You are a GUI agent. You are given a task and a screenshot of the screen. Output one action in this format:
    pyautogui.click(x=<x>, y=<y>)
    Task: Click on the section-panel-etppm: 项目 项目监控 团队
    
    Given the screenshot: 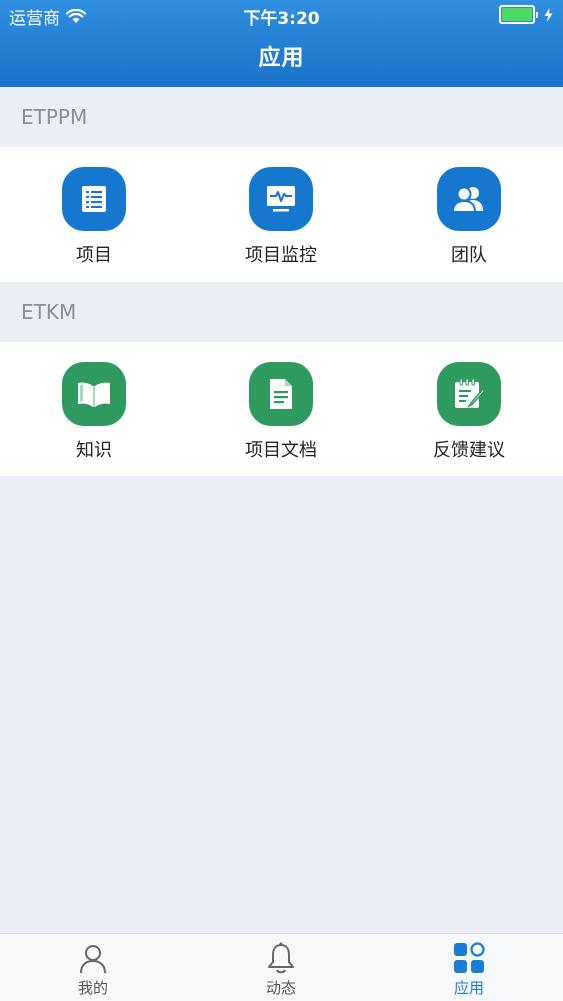 What is the action you would take?
    pyautogui.click(x=281, y=214)
    